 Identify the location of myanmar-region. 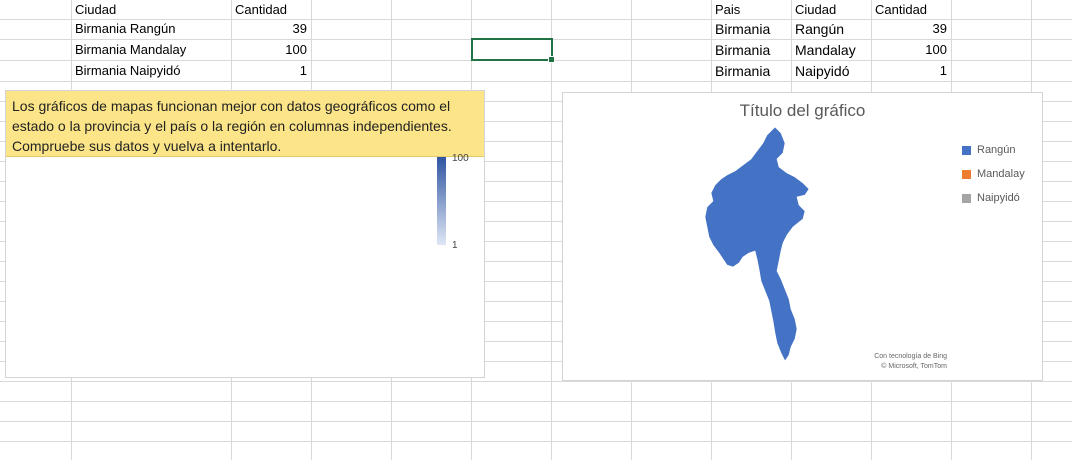
(757, 244).